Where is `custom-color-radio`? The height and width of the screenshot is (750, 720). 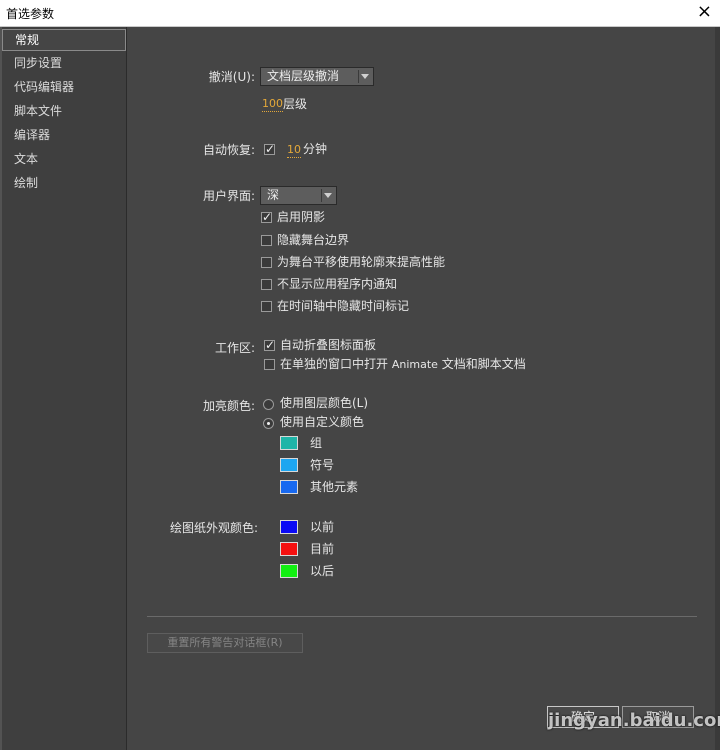
custom-color-radio is located at coordinates (268, 423).